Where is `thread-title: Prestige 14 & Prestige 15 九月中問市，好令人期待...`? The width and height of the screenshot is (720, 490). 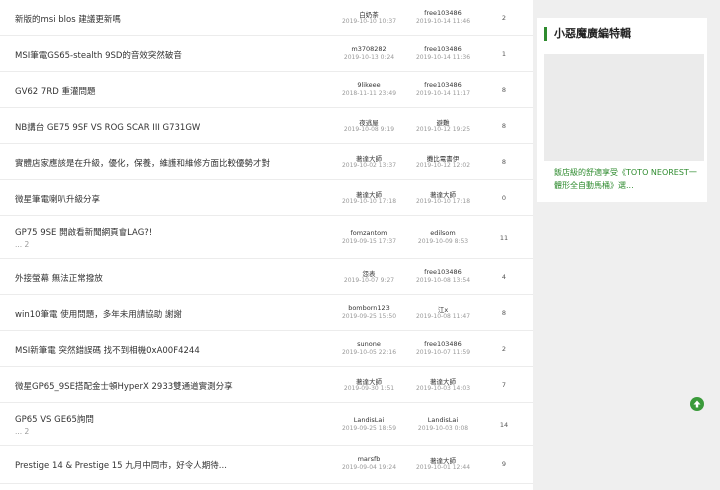 thread-title: Prestige 14 & Prestige 15 九月中問市，好令人期待... is located at coordinates (165, 465).